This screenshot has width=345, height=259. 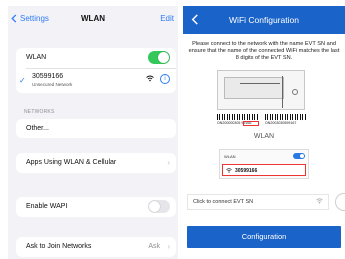 What do you see at coordinates (230, 156) in the screenshot?
I see `mini-wlan-label: WLAN` at bounding box center [230, 156].